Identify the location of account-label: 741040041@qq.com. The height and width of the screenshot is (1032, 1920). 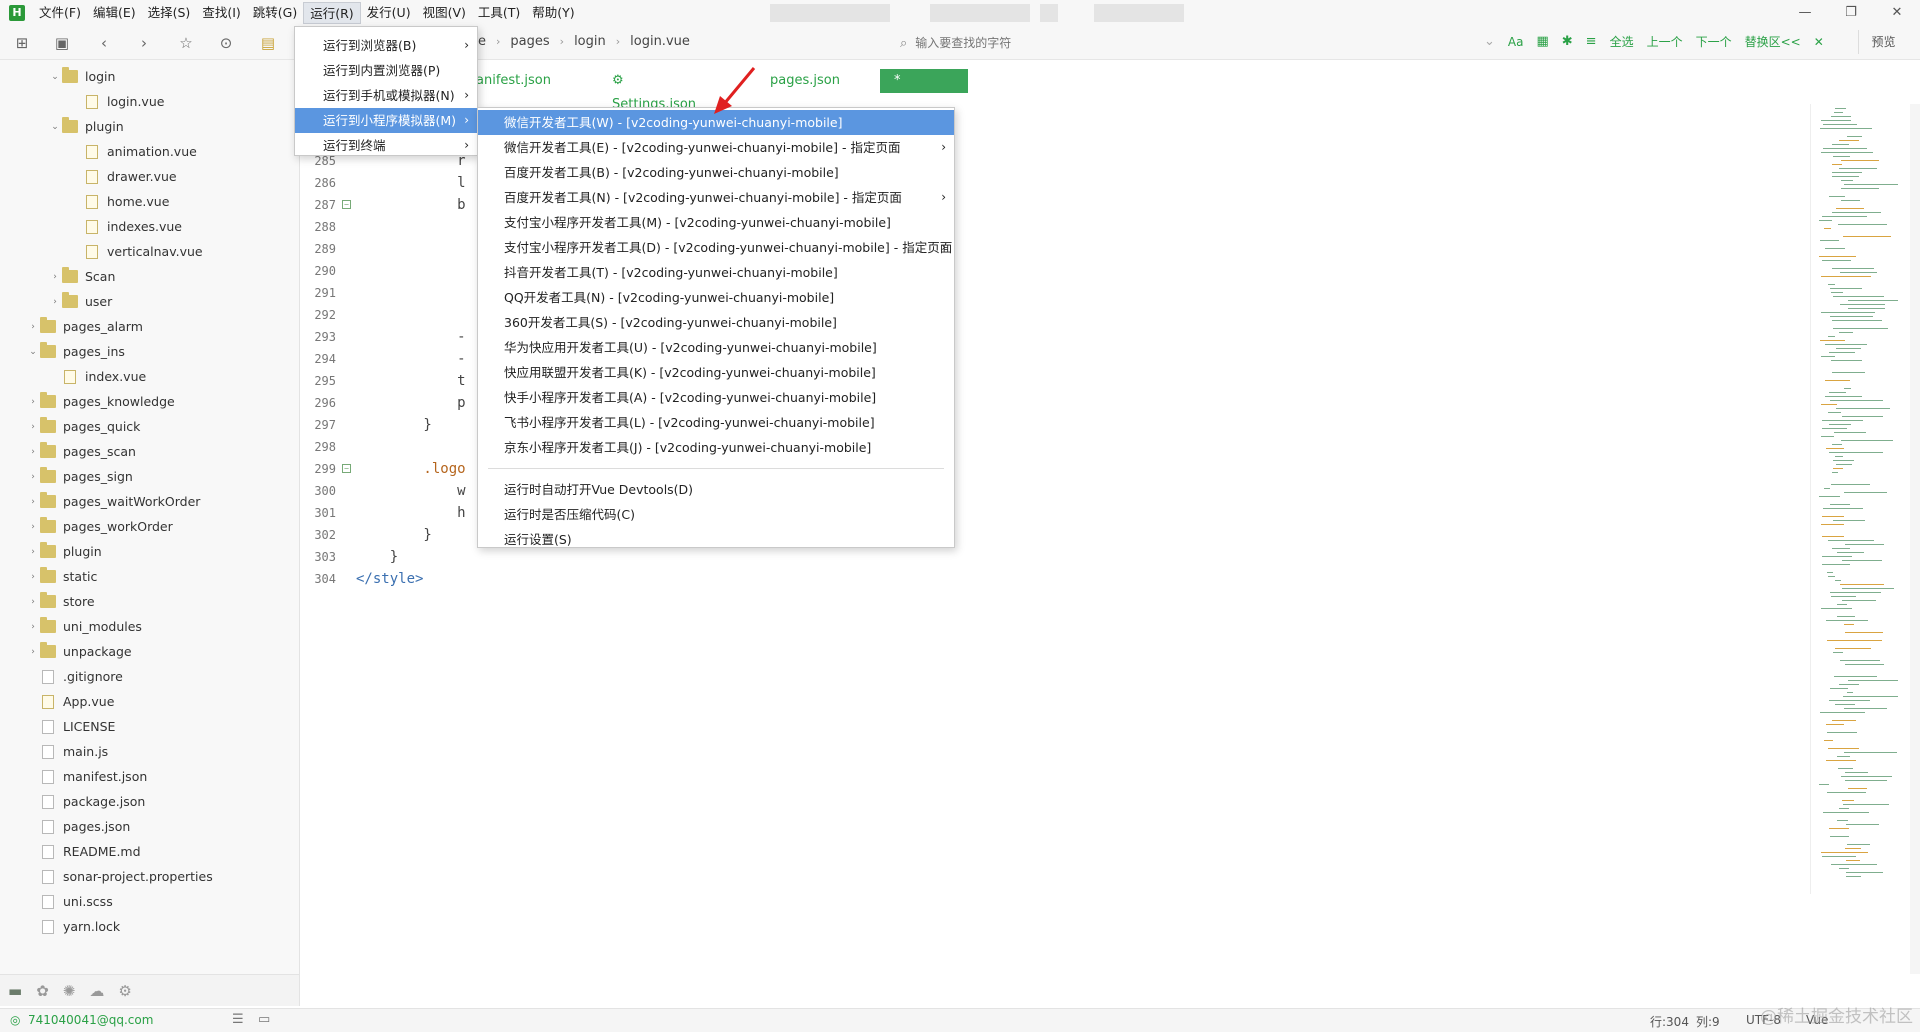
(90, 1020).